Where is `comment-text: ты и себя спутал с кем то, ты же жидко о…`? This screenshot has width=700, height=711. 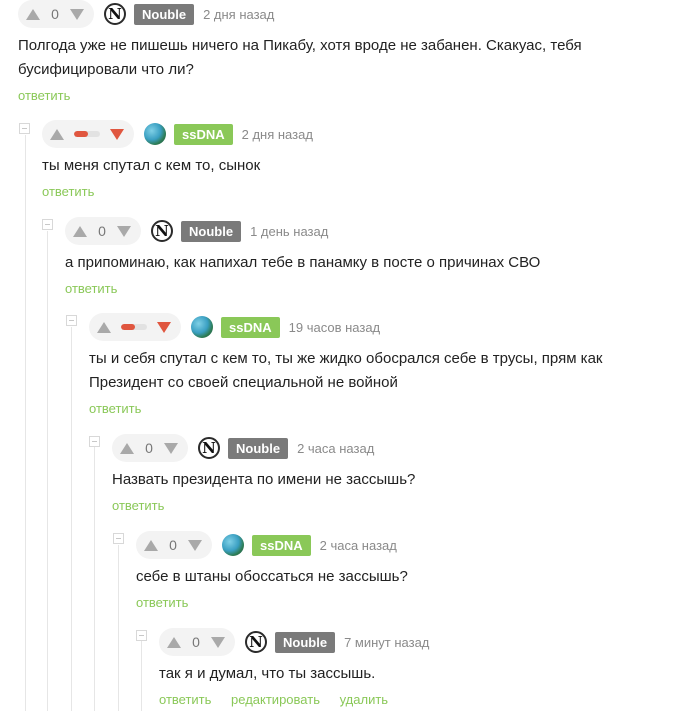
comment-text: ты и себя спутал с кем то, ты же жидко о… is located at coordinates (346, 370).